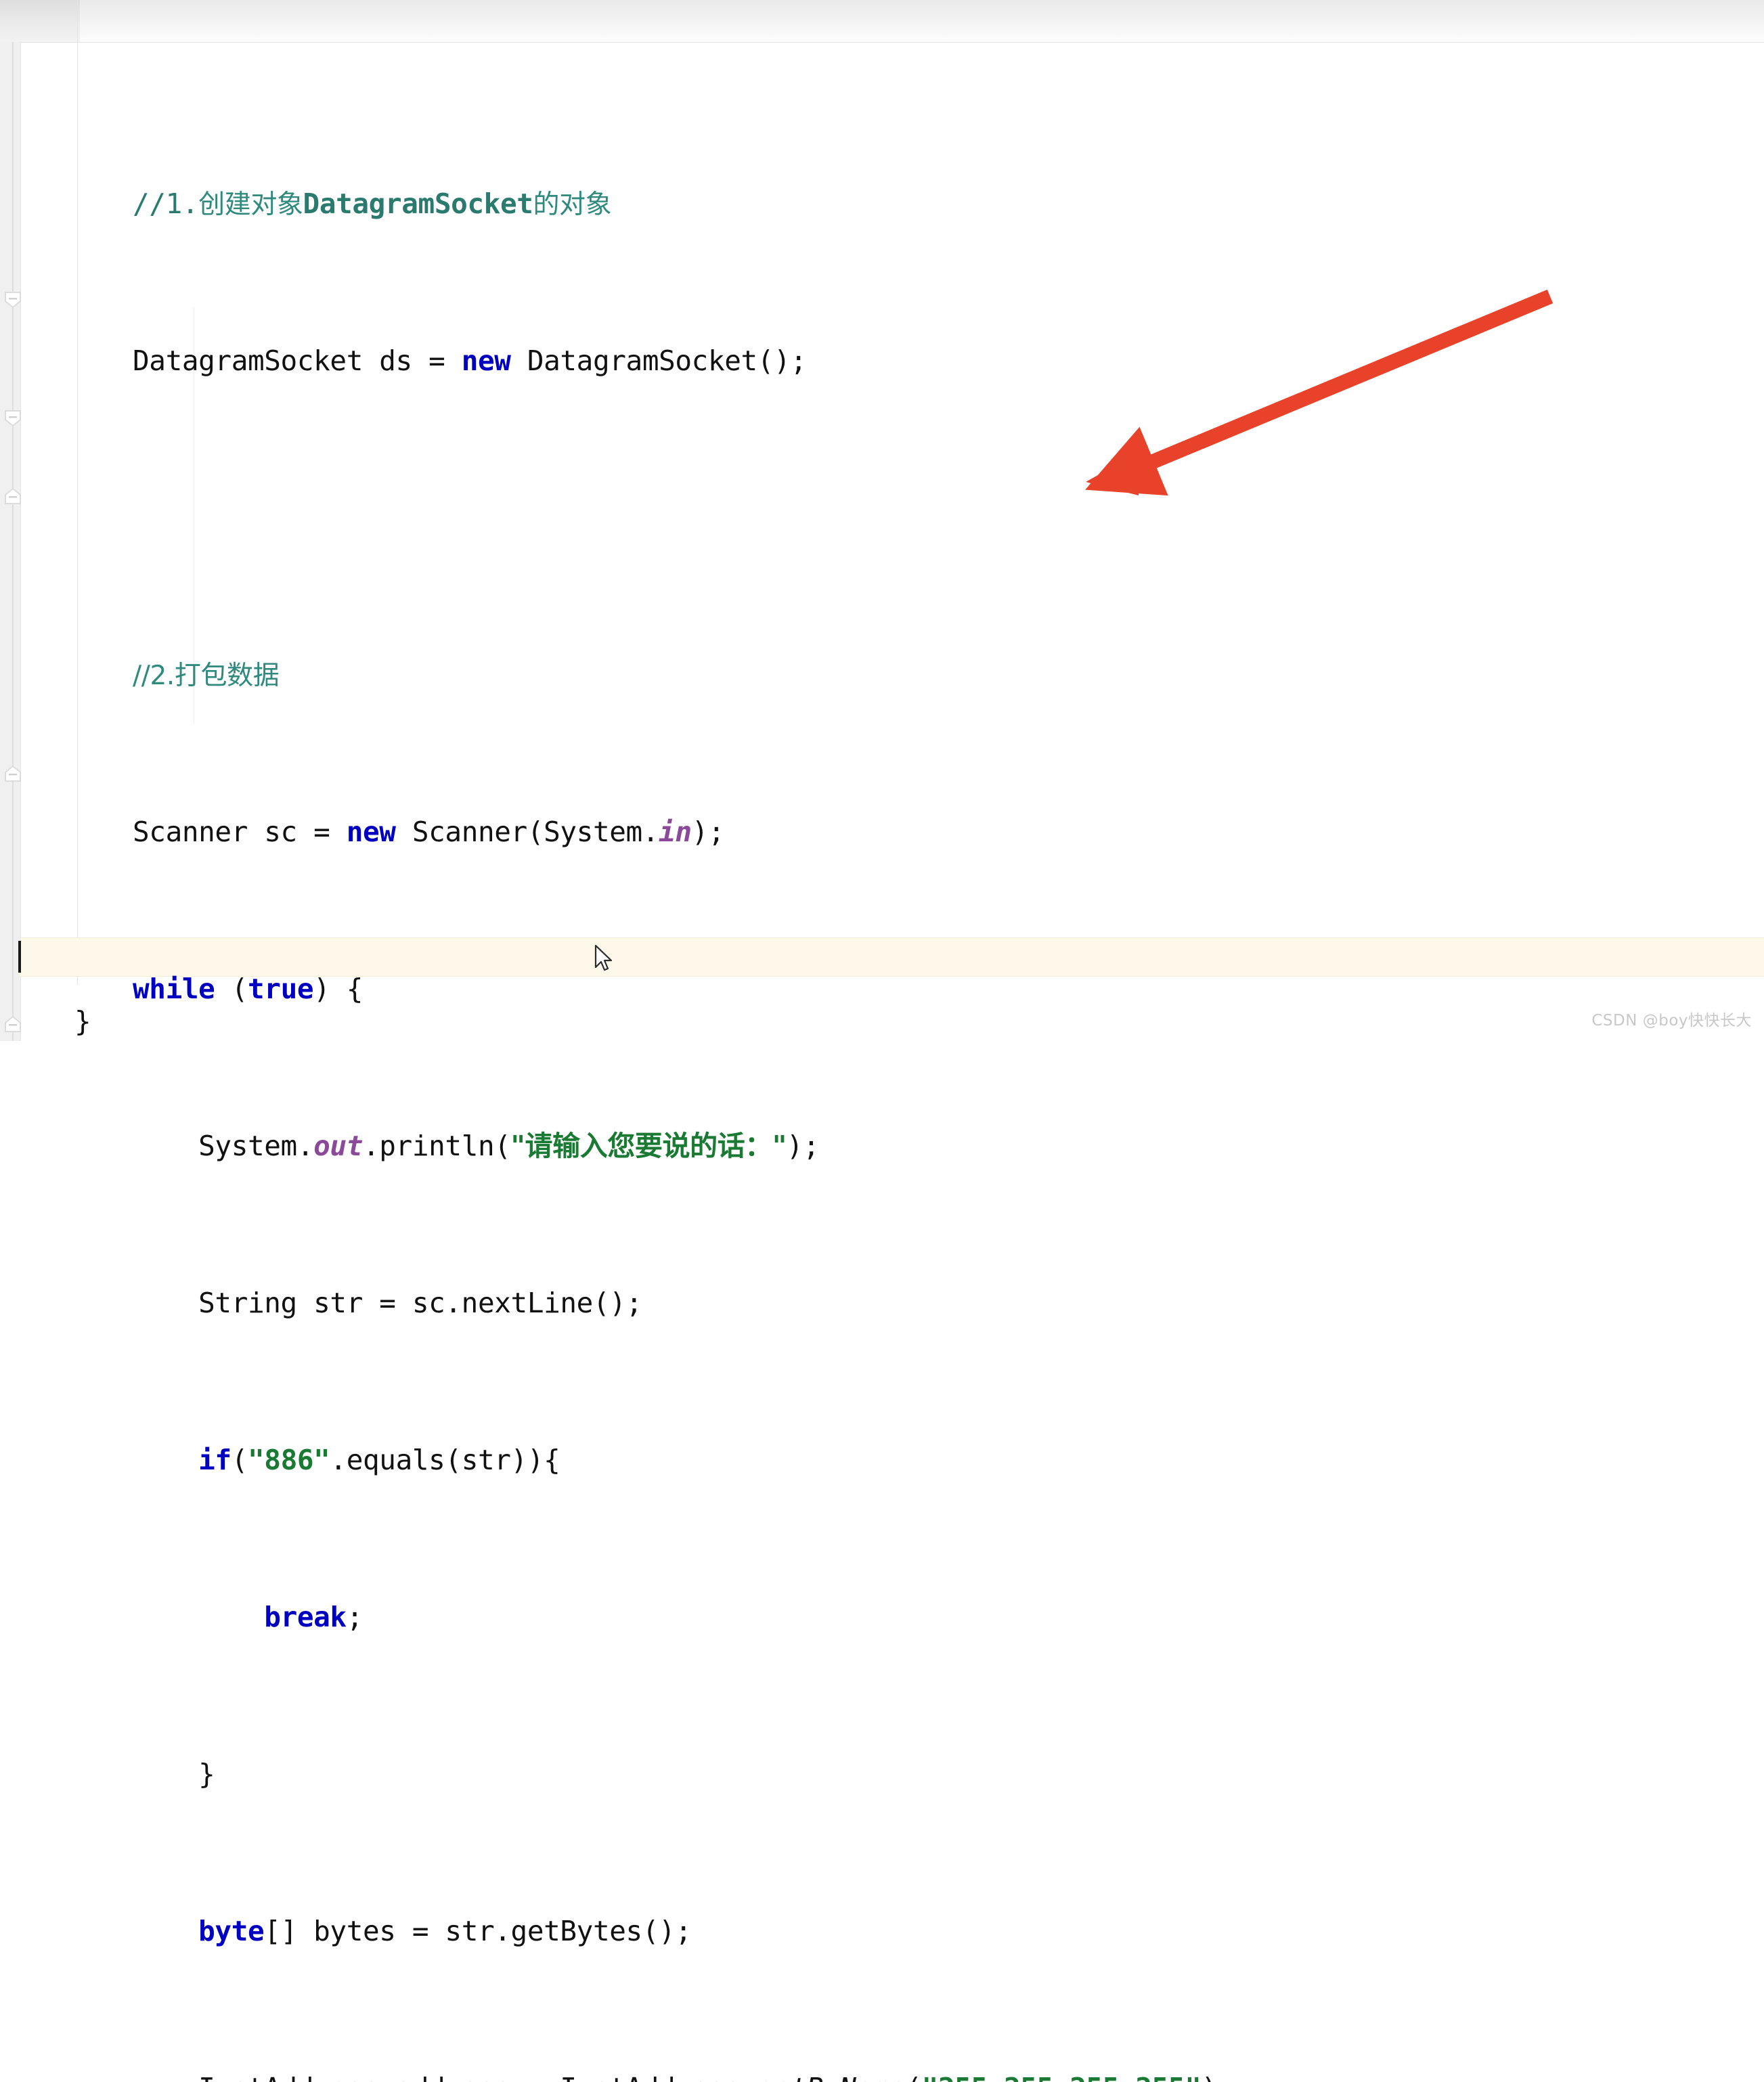 The height and width of the screenshot is (2082, 1764). Describe the element at coordinates (19, 957) in the screenshot. I see `text-caret` at that location.